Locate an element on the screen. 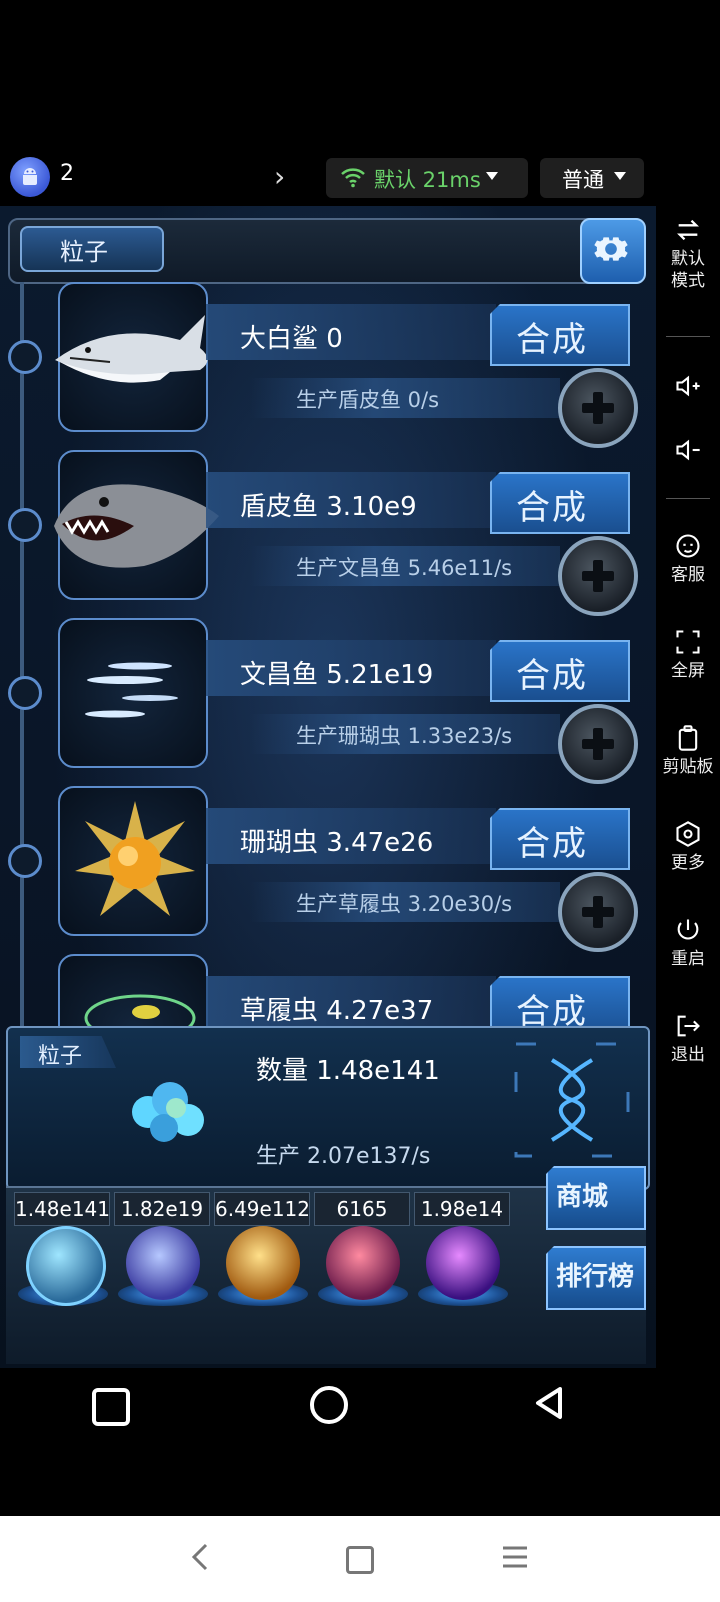  armored-fish-icon is located at coordinates (136, 526).